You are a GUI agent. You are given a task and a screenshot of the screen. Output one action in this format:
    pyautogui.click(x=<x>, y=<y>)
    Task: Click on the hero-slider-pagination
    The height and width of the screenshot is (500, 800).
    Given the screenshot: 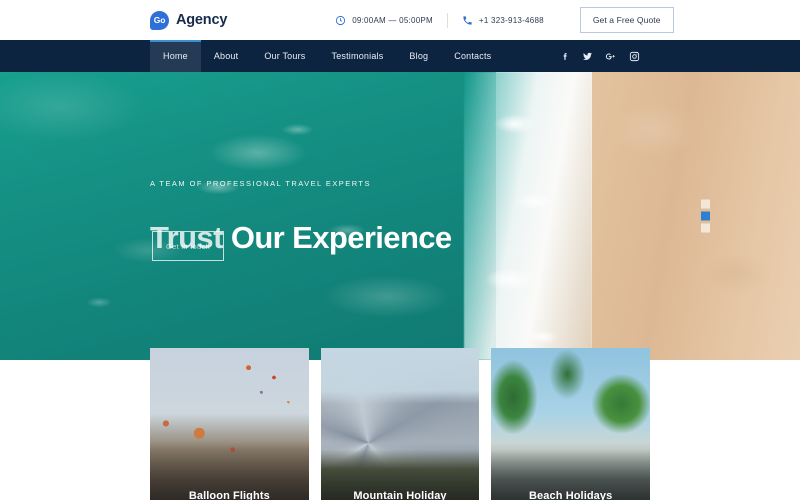 What is the action you would take?
    pyautogui.click(x=705, y=216)
    